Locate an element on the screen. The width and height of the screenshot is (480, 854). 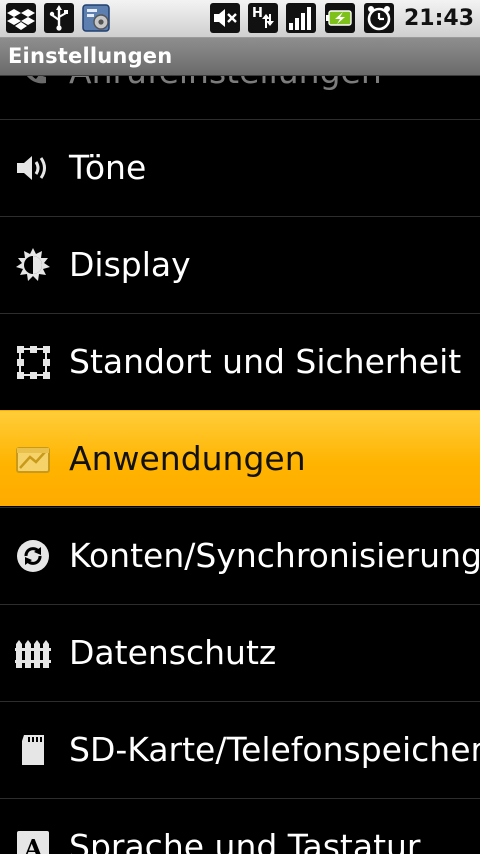
status-bar: H 21:43 is located at coordinates (240, 19).